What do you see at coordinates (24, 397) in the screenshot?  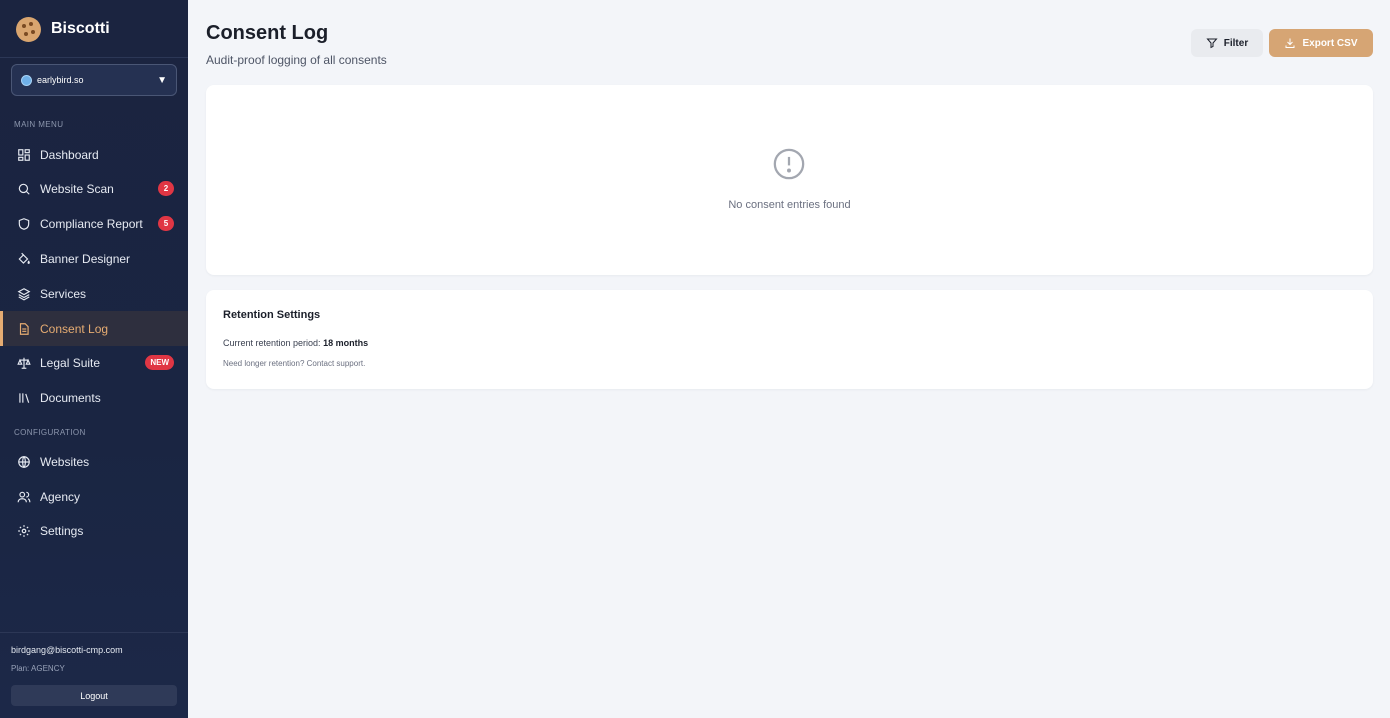 I see `library-icon` at bounding box center [24, 397].